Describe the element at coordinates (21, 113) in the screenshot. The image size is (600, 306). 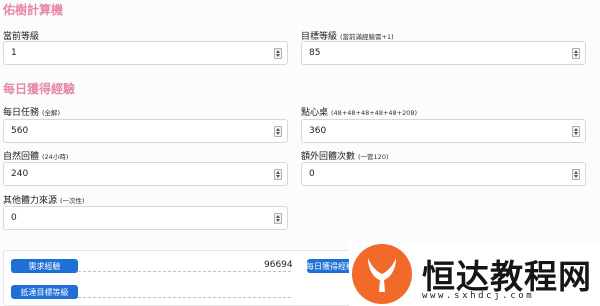
I see `daily-tasks-label-text: 每日任務` at that location.